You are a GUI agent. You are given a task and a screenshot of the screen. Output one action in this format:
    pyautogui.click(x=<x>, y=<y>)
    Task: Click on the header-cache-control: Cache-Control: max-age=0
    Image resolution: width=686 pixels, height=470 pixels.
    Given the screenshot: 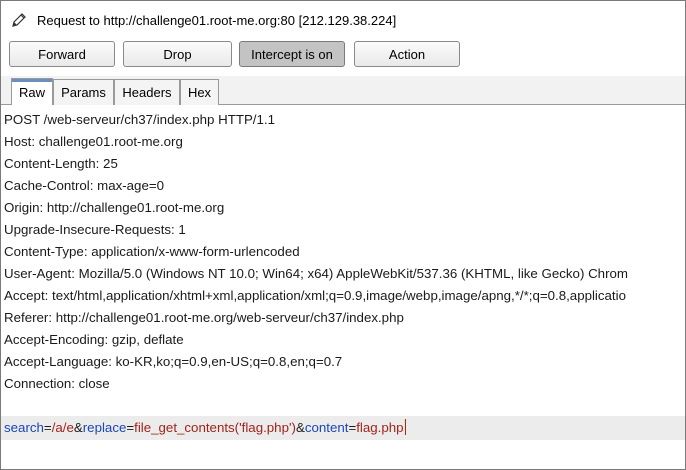 What is the action you would take?
    pyautogui.click(x=84, y=186)
    